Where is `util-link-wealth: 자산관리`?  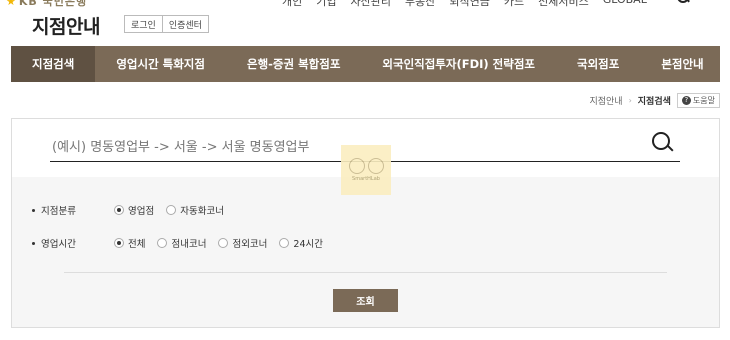 util-link-wealth: 자산관리 is located at coordinates (371, 4).